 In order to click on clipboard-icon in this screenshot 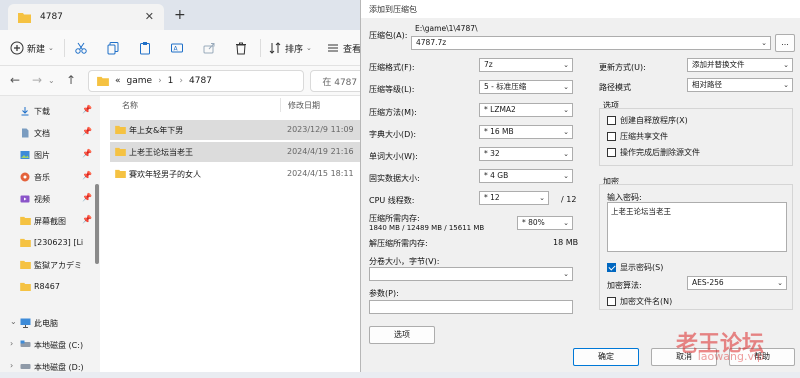, I will do `click(145, 48)`.